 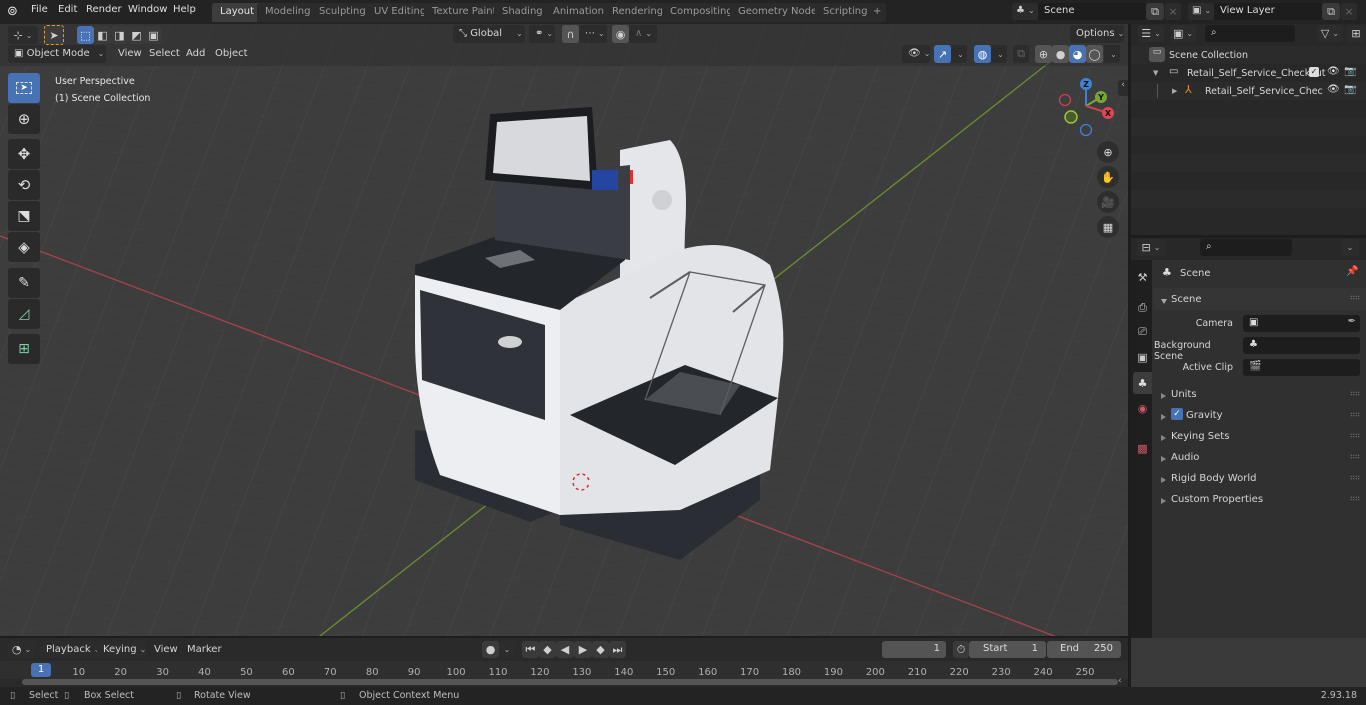 What do you see at coordinates (1349, 11) in the screenshot?
I see `delete-view-layer-icon: ×` at bounding box center [1349, 11].